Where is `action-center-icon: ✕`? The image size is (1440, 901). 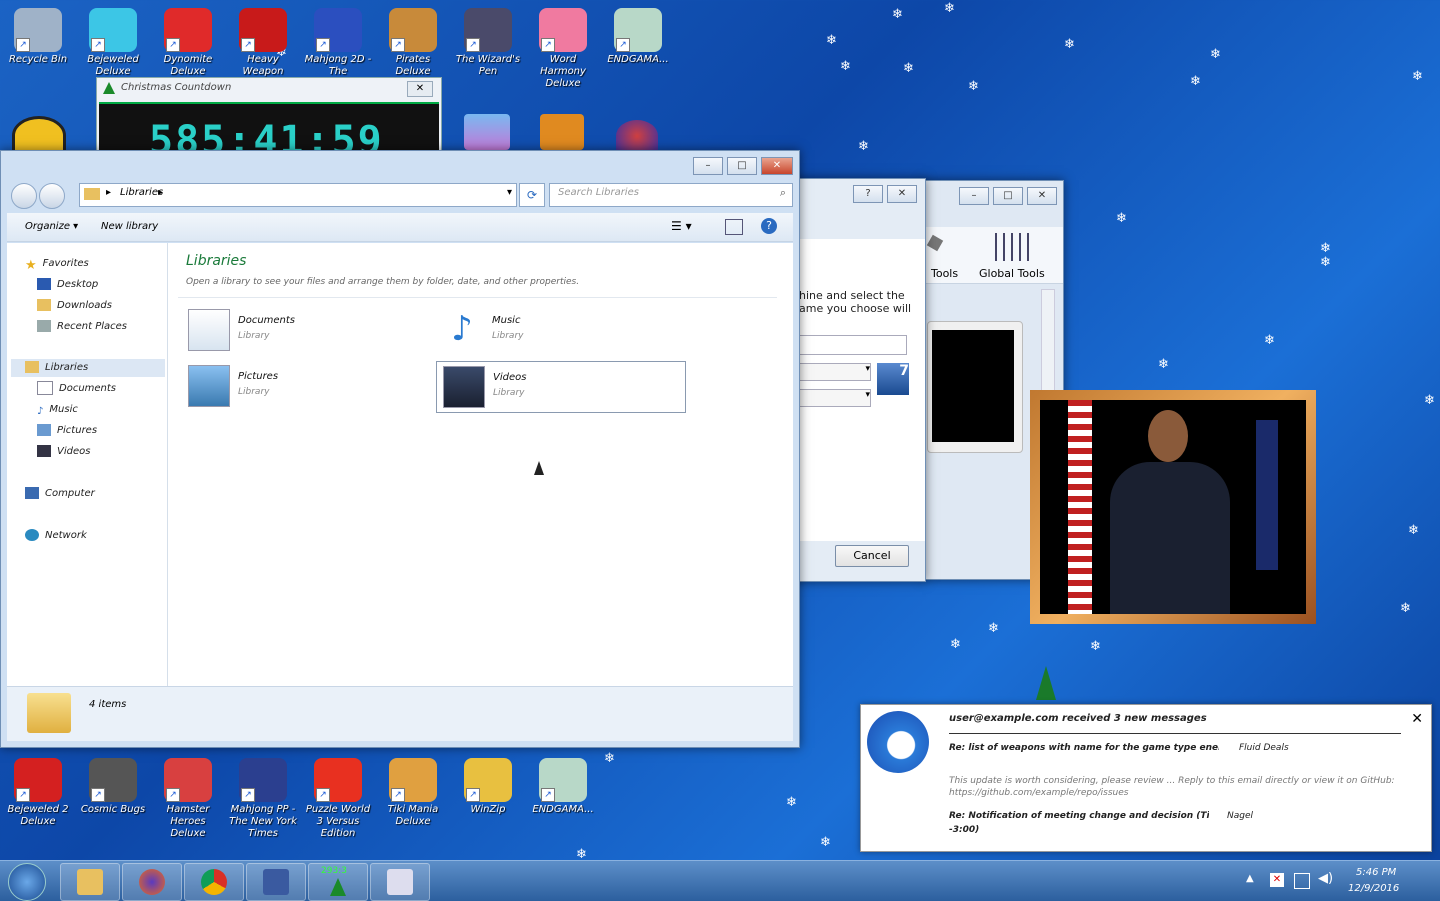 action-center-icon: ✕ is located at coordinates (1277, 880).